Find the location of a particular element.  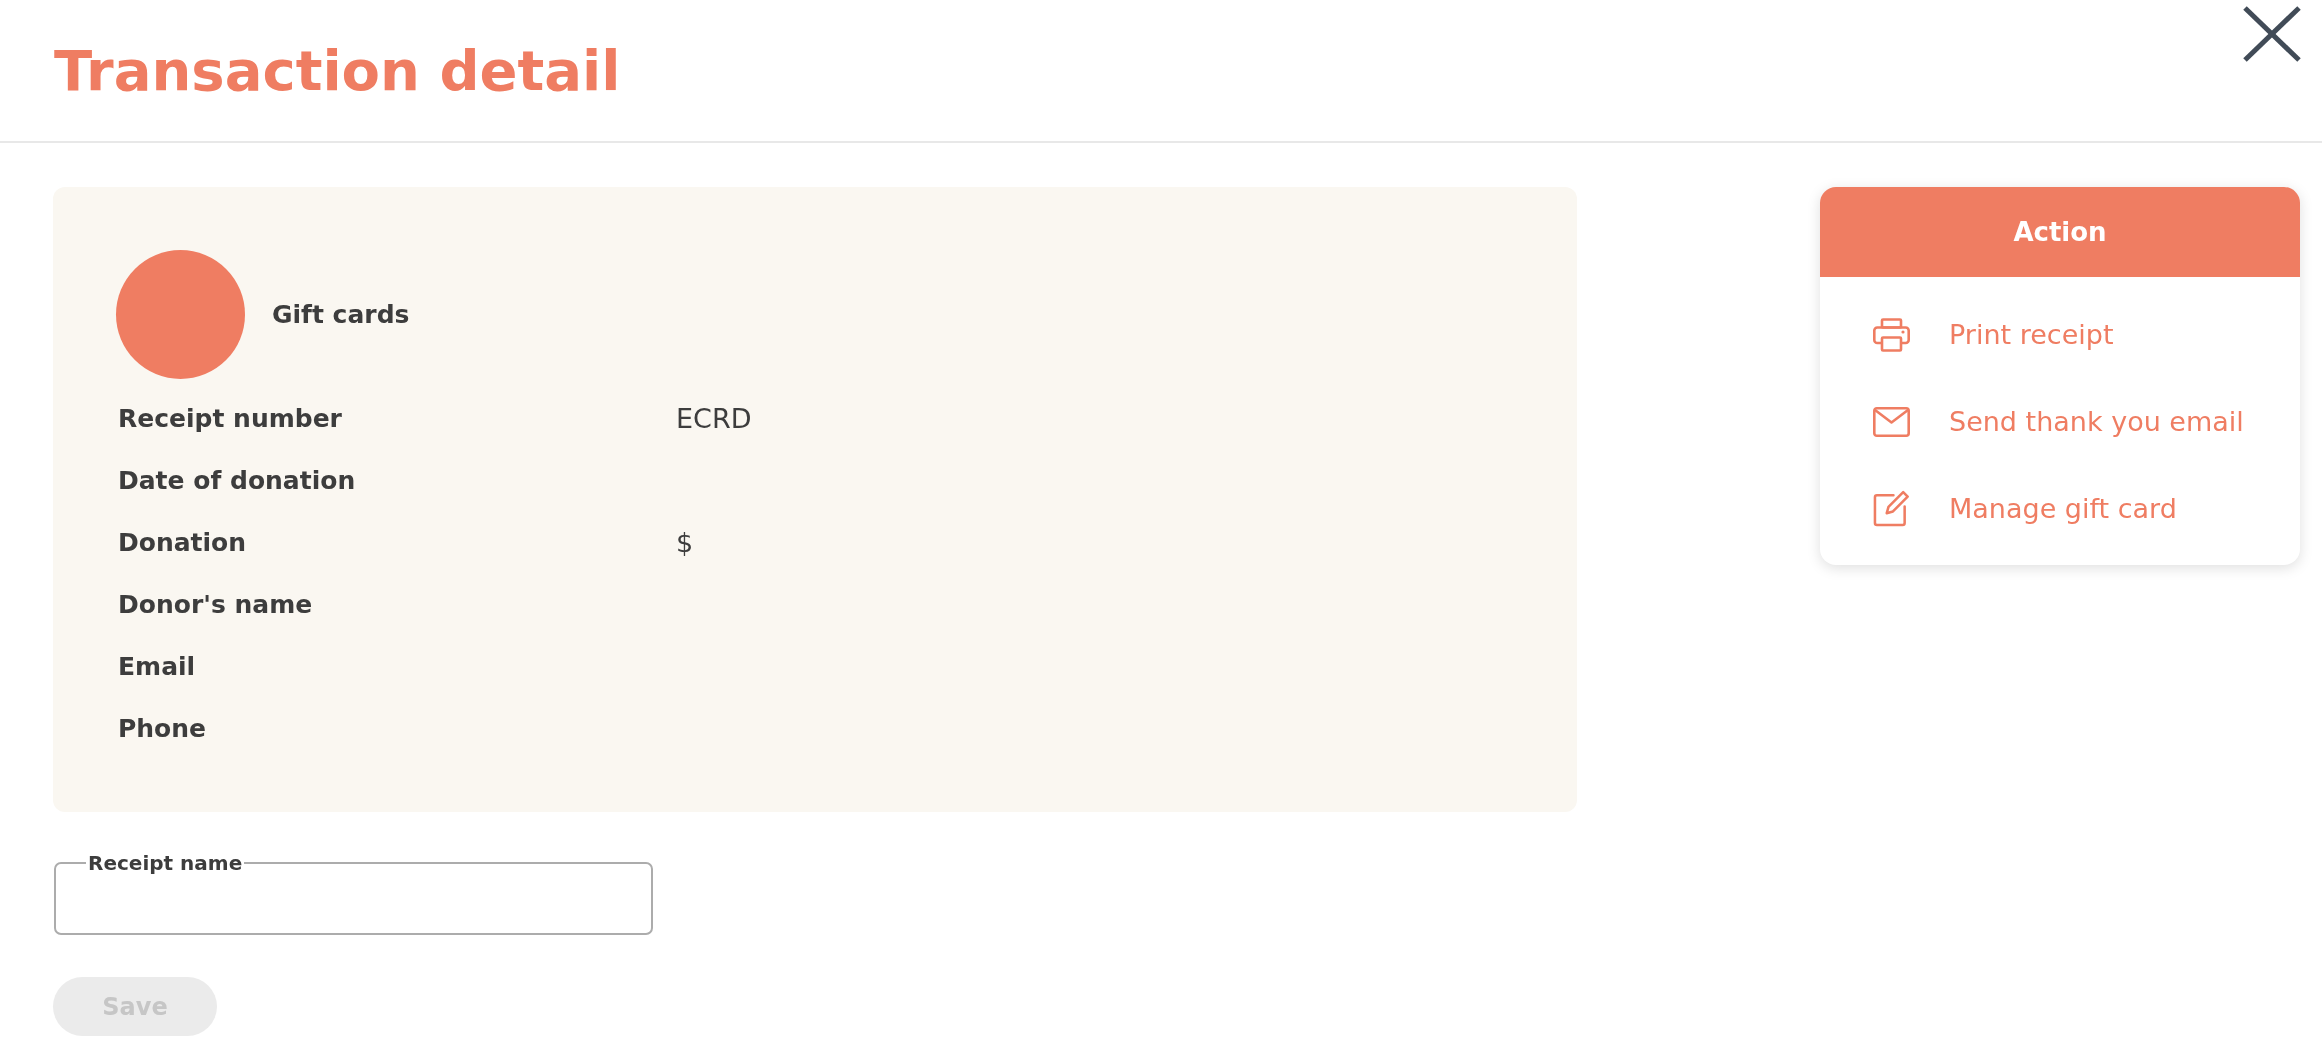

action-item: Print receipt is located at coordinates (2060, 334).